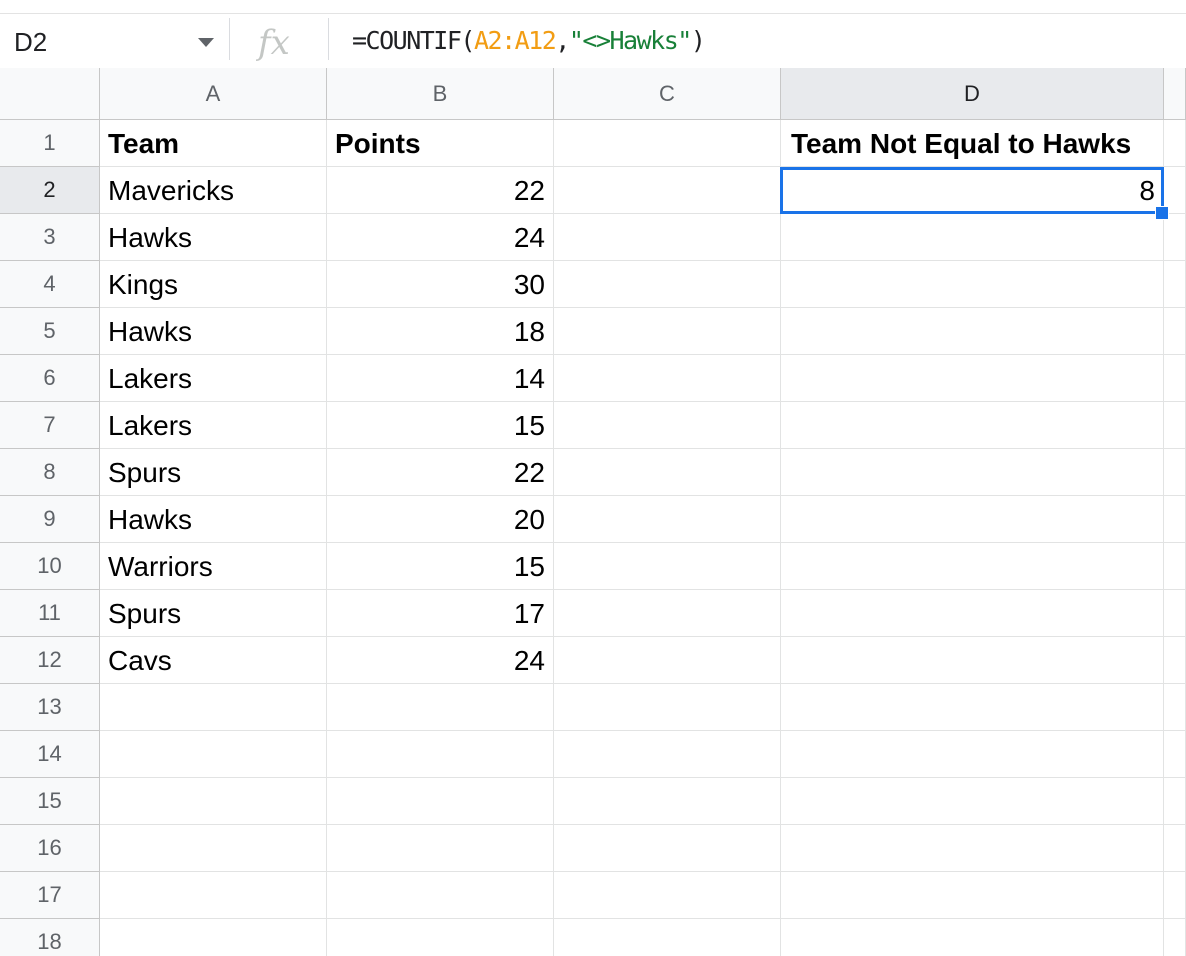 Image resolution: width=1186 pixels, height=956 pixels. I want to click on column-header-b: B, so click(440, 94).